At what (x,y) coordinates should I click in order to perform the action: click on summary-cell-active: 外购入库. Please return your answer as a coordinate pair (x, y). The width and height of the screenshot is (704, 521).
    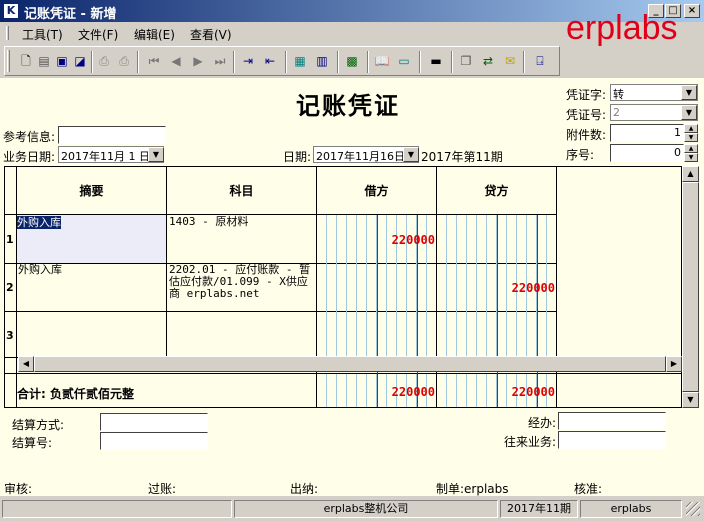
    Looking at the image, I should click on (91, 239).